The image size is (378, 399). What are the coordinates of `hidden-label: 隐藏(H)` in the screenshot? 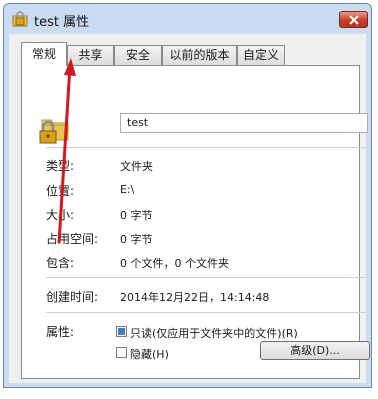 It's located at (149, 354).